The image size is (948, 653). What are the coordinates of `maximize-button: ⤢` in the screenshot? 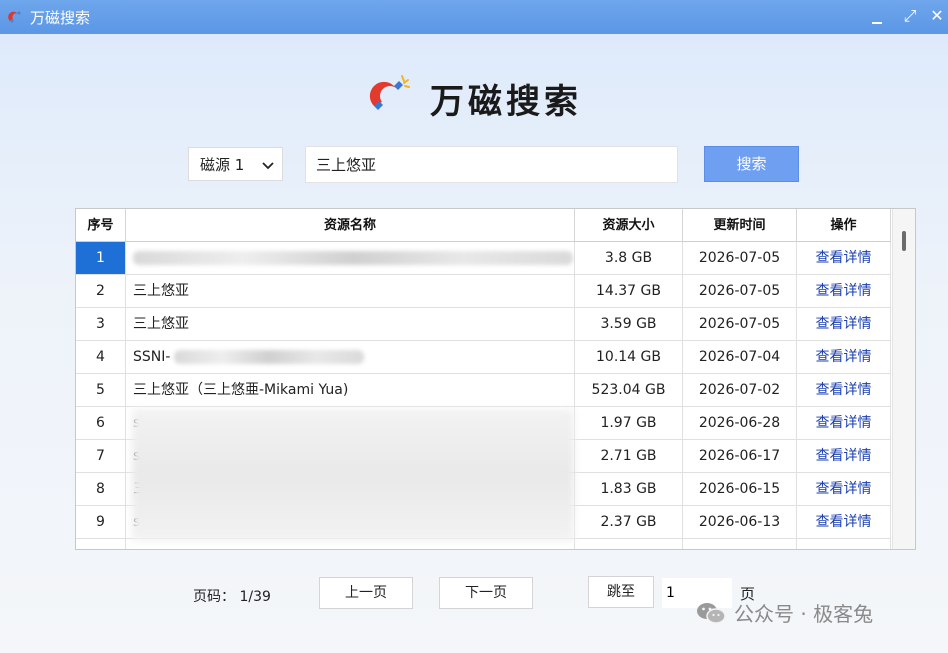 It's located at (910, 16).